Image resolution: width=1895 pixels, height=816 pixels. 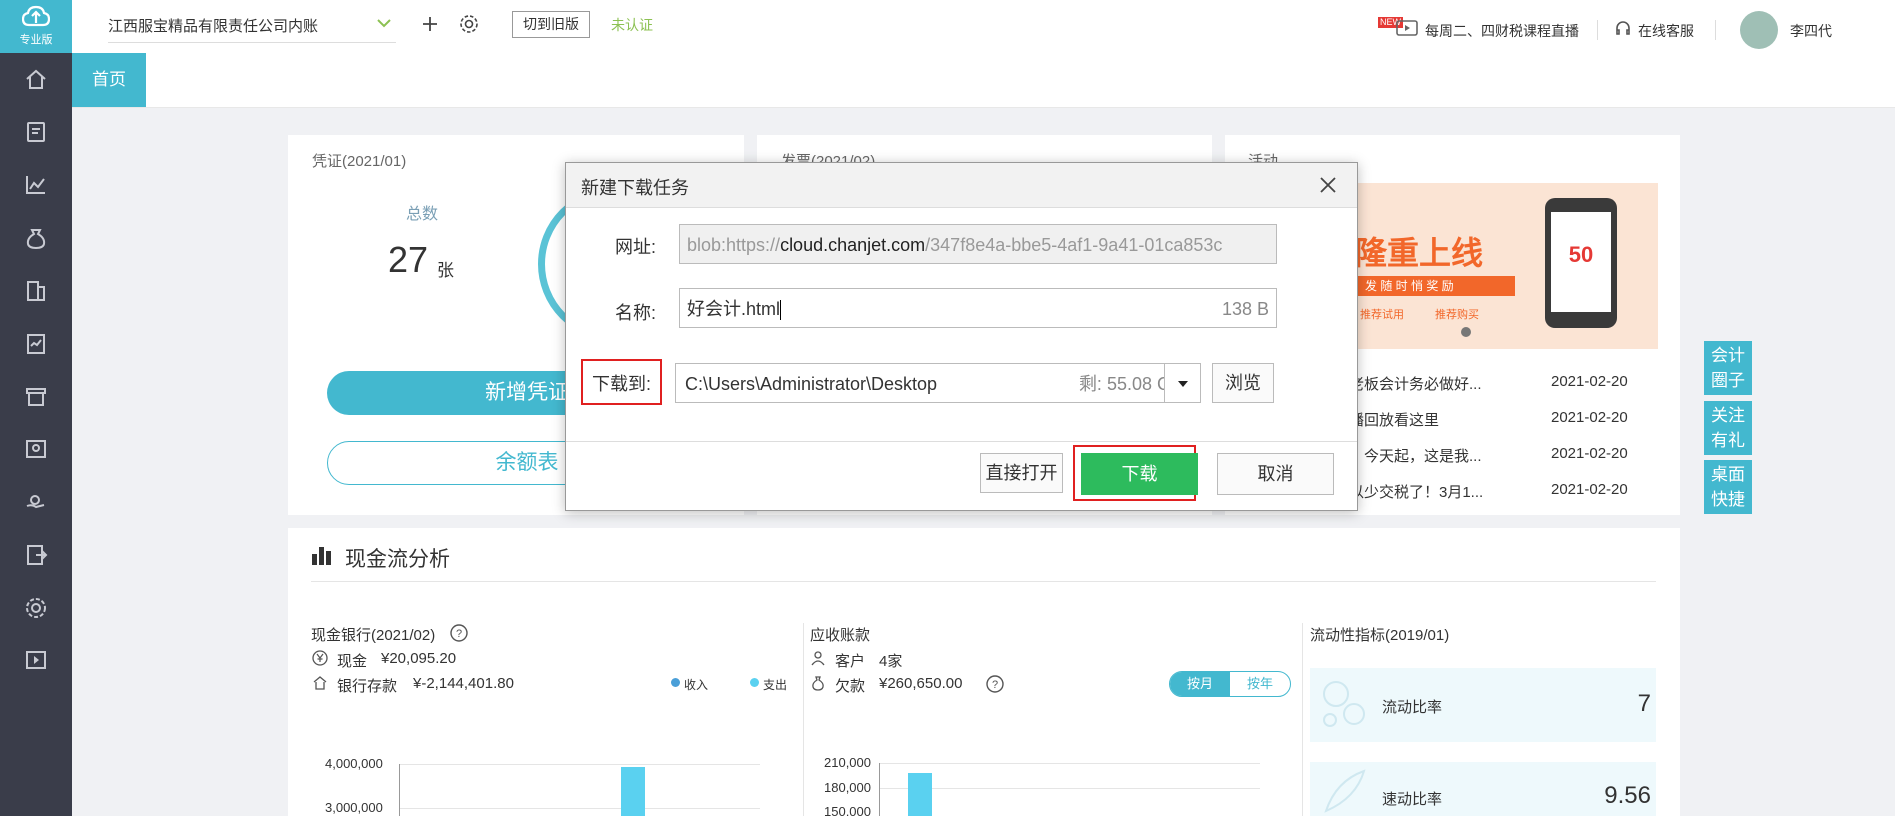 What do you see at coordinates (1200, 684) in the screenshot?
I see `toggle-month: 按月` at bounding box center [1200, 684].